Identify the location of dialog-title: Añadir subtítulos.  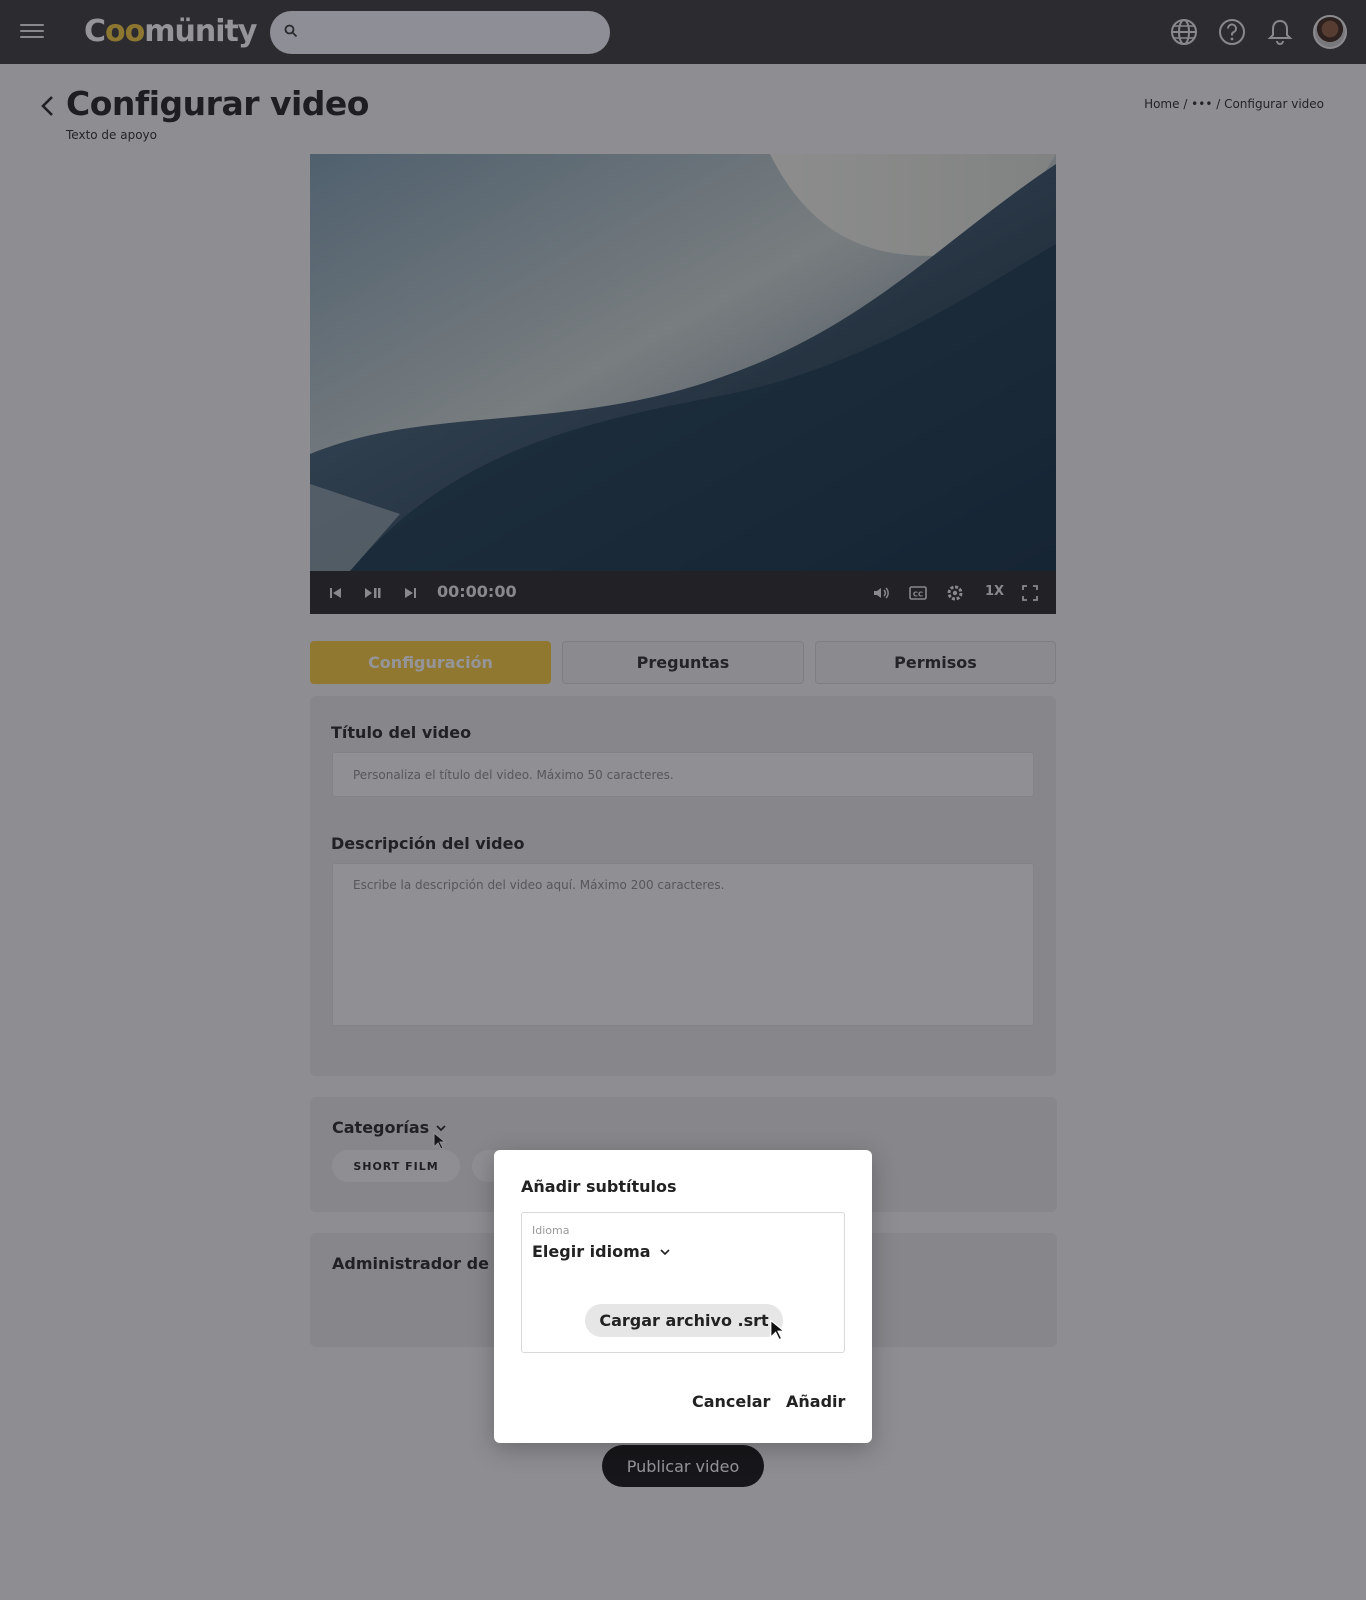
(599, 1186).